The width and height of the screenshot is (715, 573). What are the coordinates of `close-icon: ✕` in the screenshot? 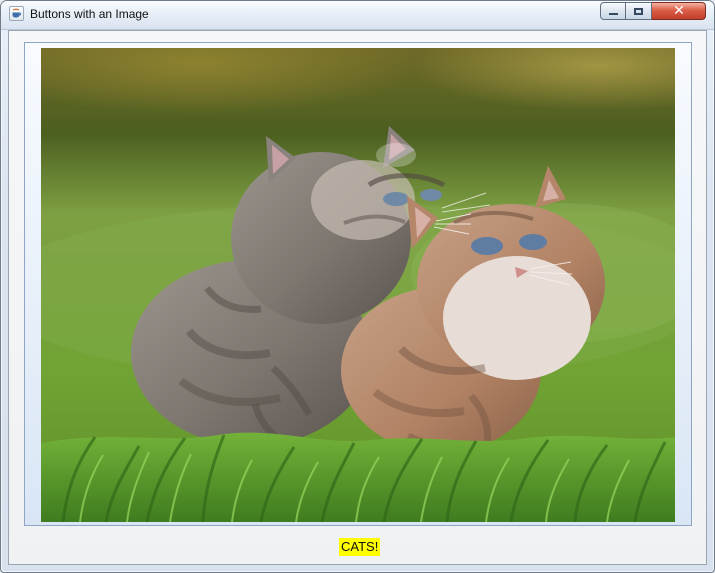 It's located at (679, 11).